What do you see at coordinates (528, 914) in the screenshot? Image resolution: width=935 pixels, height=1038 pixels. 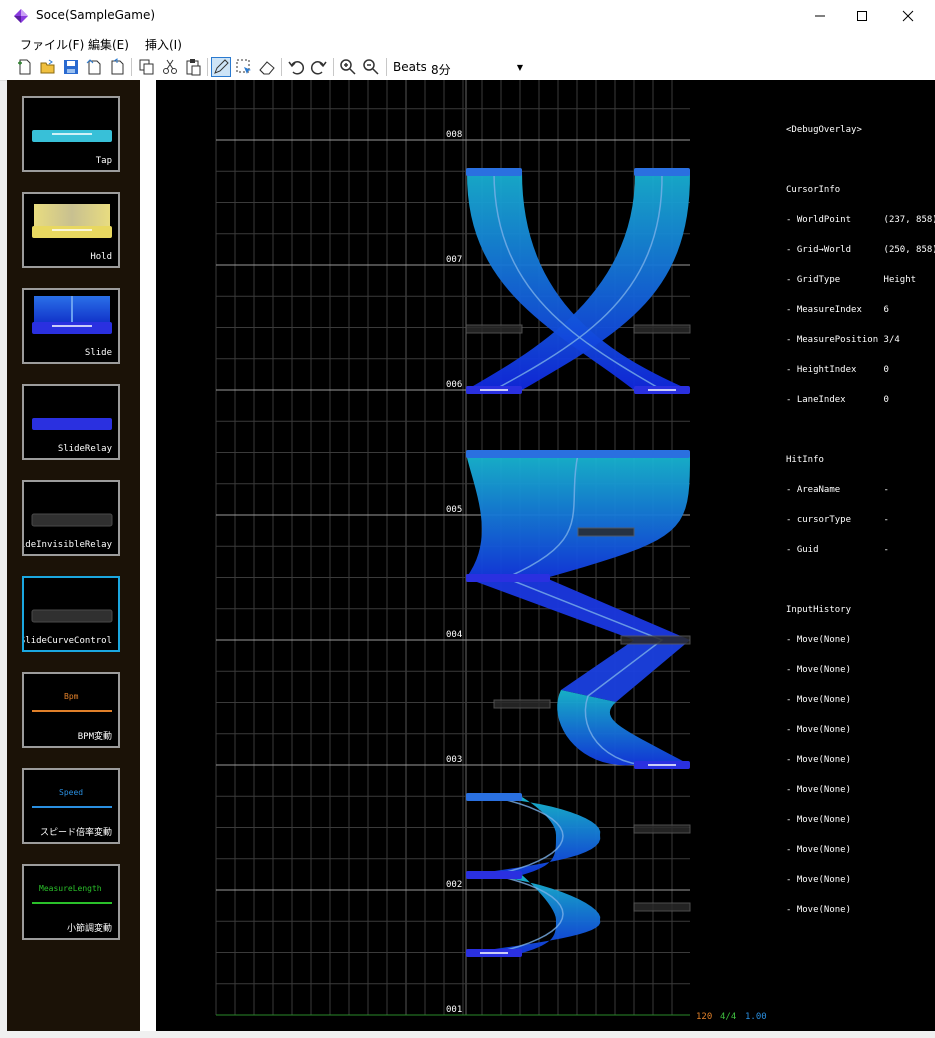 I see `slide-center-line` at bounding box center [528, 914].